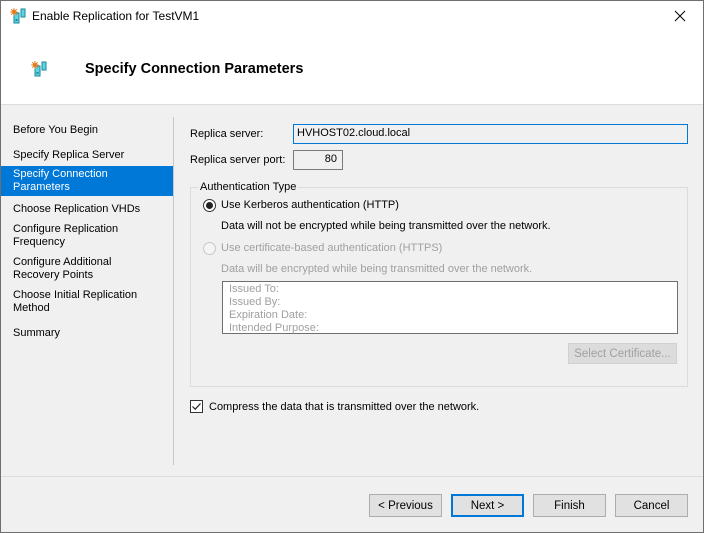  I want to click on kerberos-label: Use Kerberos authentication (HTTP), so click(310, 205).